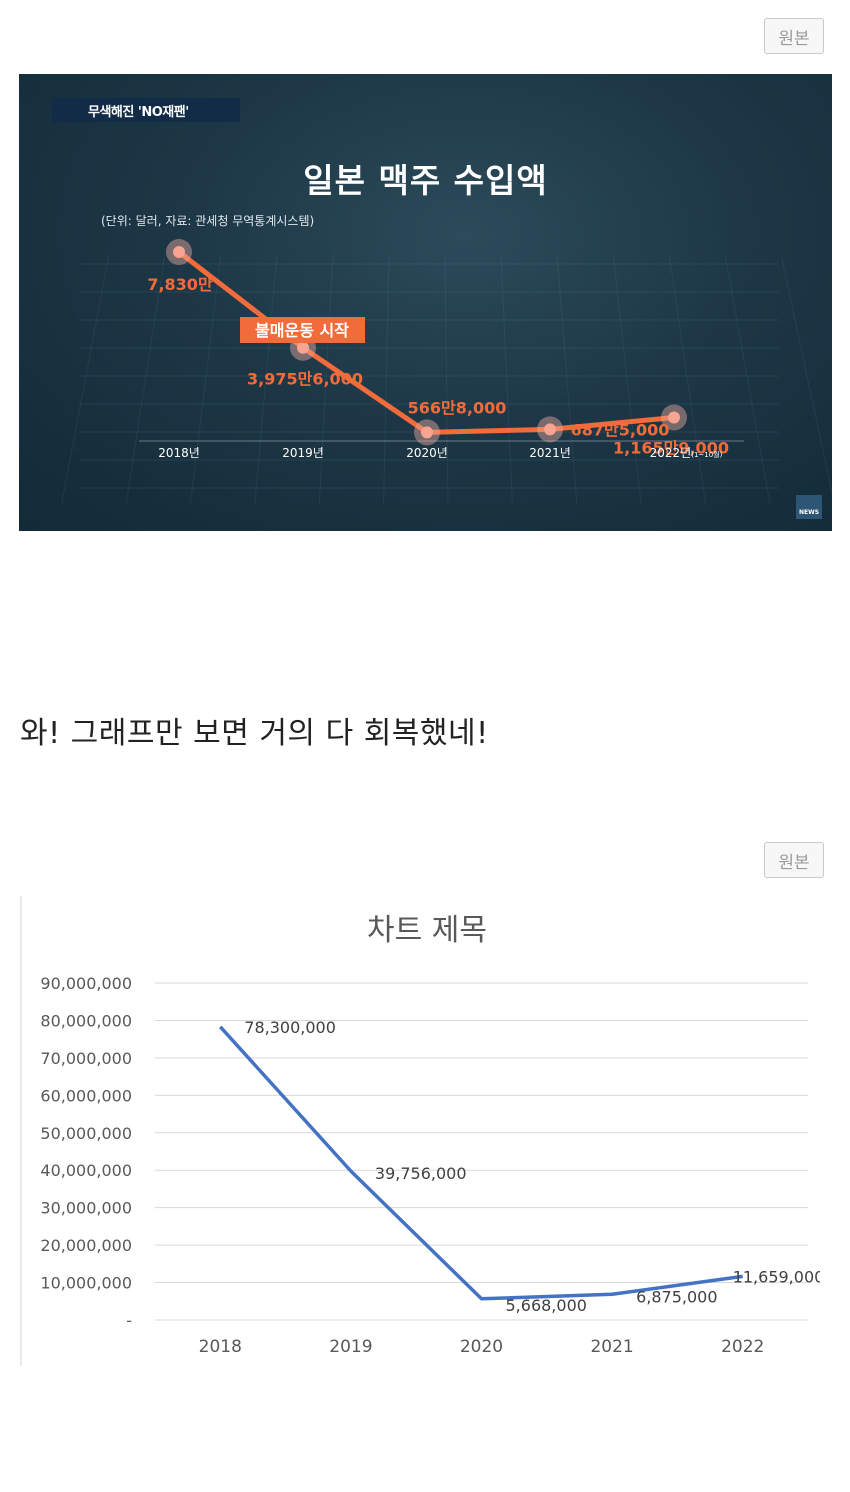 This screenshot has height=1492, width=850. Describe the element at coordinates (676, 1296) in the screenshot. I see `excel-data-label: 6,875,000` at that location.